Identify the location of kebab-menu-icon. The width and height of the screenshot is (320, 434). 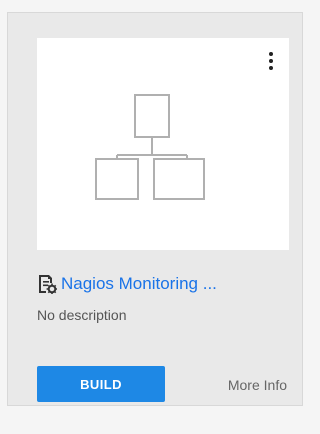
(271, 61).